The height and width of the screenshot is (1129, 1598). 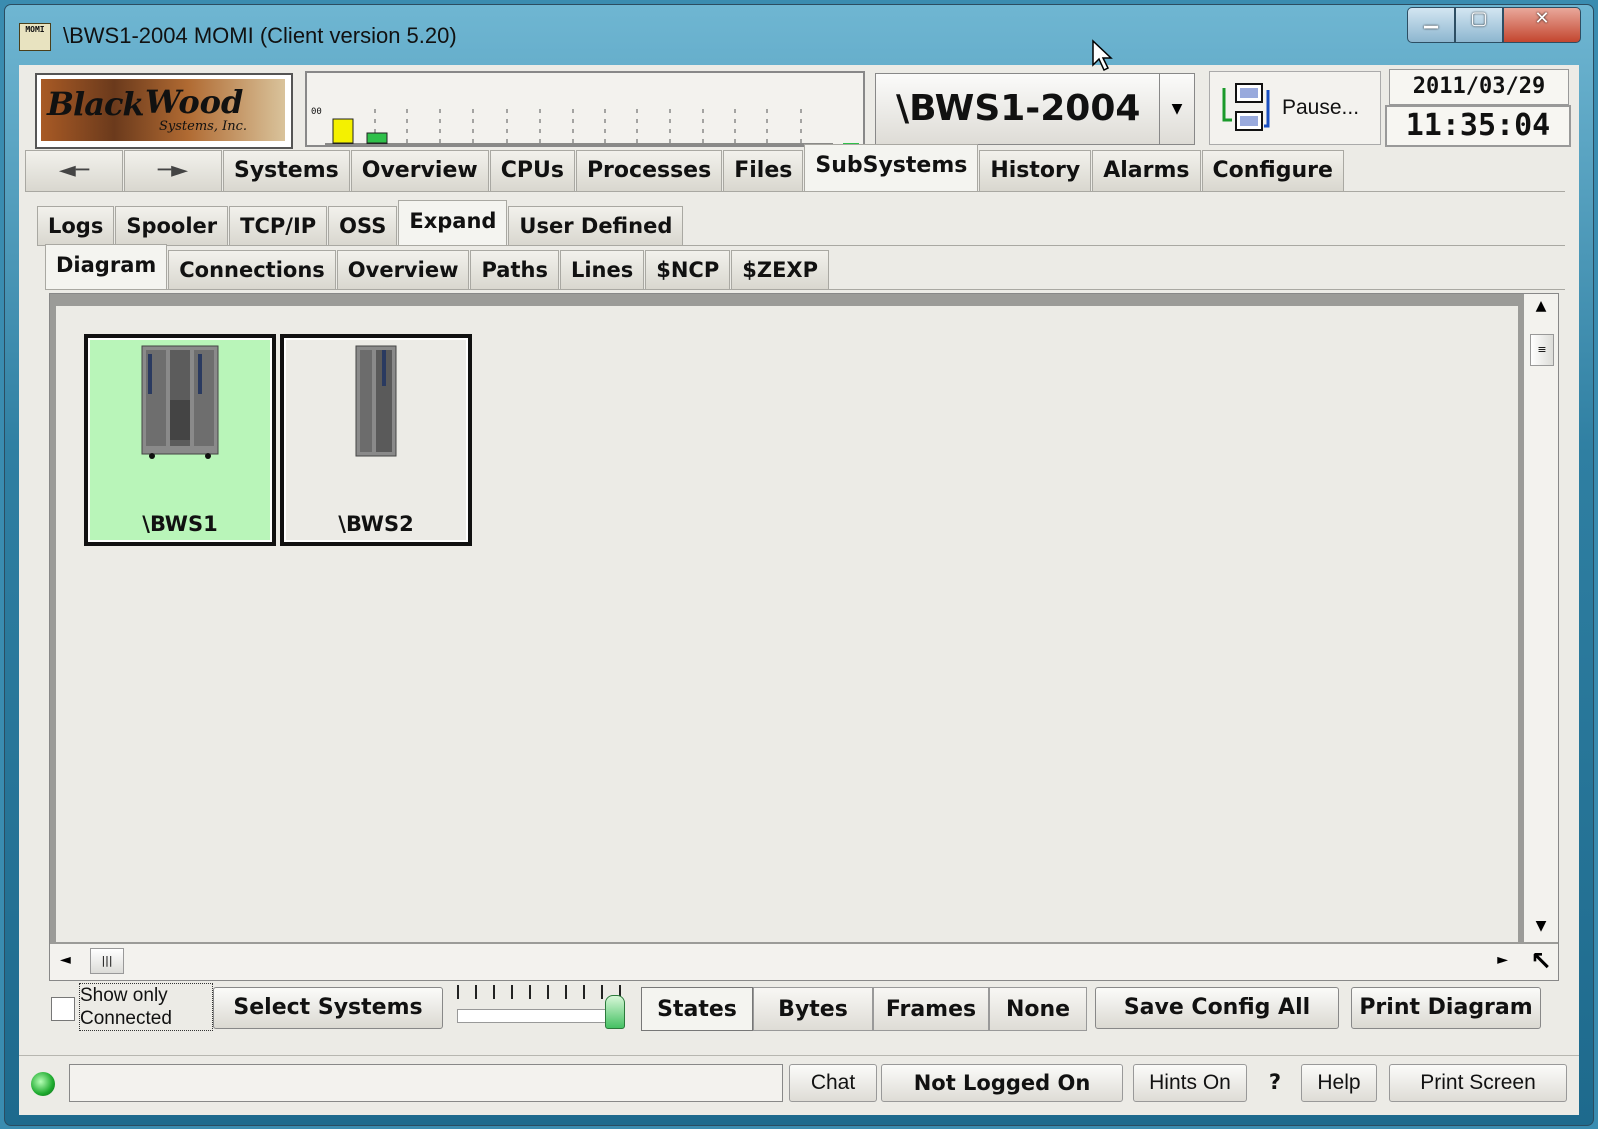 I want to click on slider-track, so click(x=533, y=1016).